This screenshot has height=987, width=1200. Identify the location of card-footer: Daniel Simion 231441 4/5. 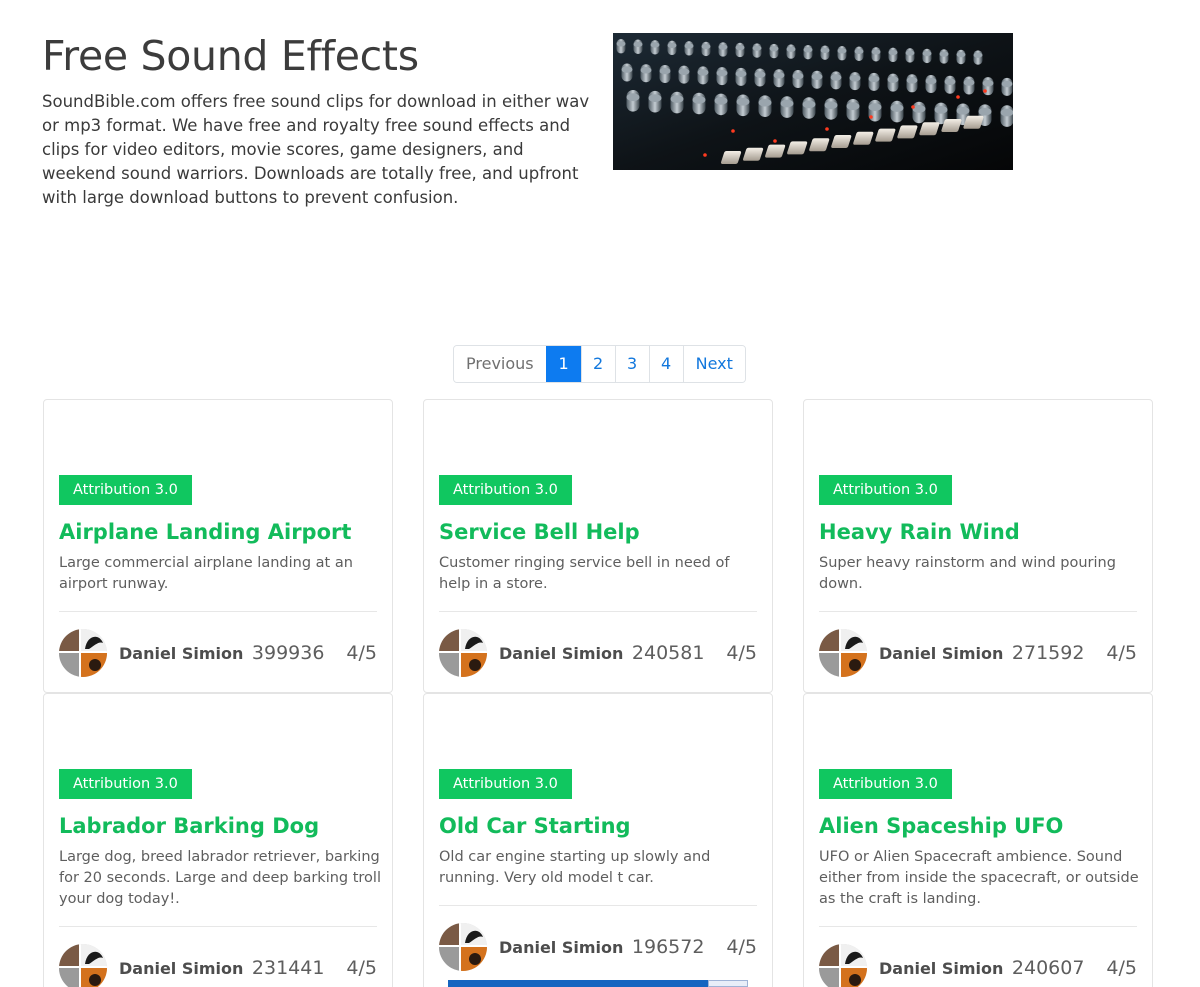
(218, 965).